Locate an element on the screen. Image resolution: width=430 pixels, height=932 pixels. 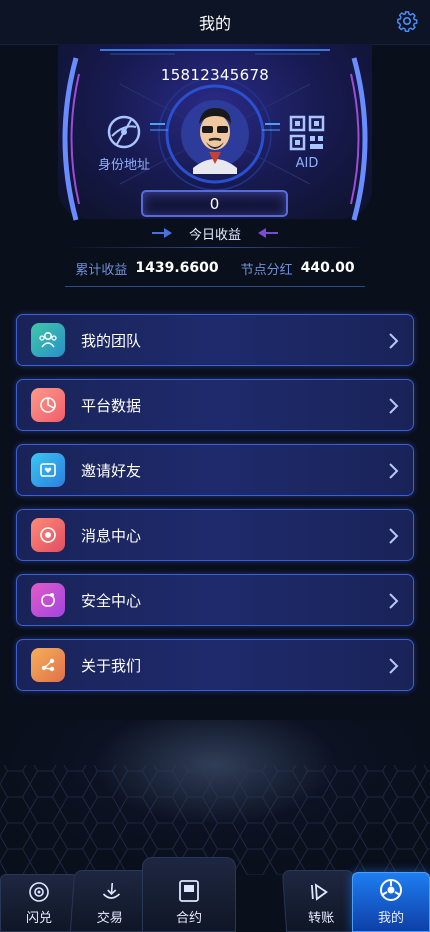
aid-label: AID is located at coordinates (307, 163).